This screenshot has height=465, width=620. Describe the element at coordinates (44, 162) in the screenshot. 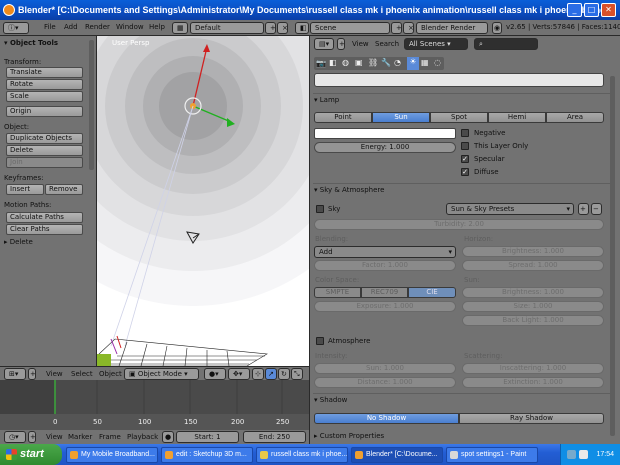

I see `join-button: Join` at that location.